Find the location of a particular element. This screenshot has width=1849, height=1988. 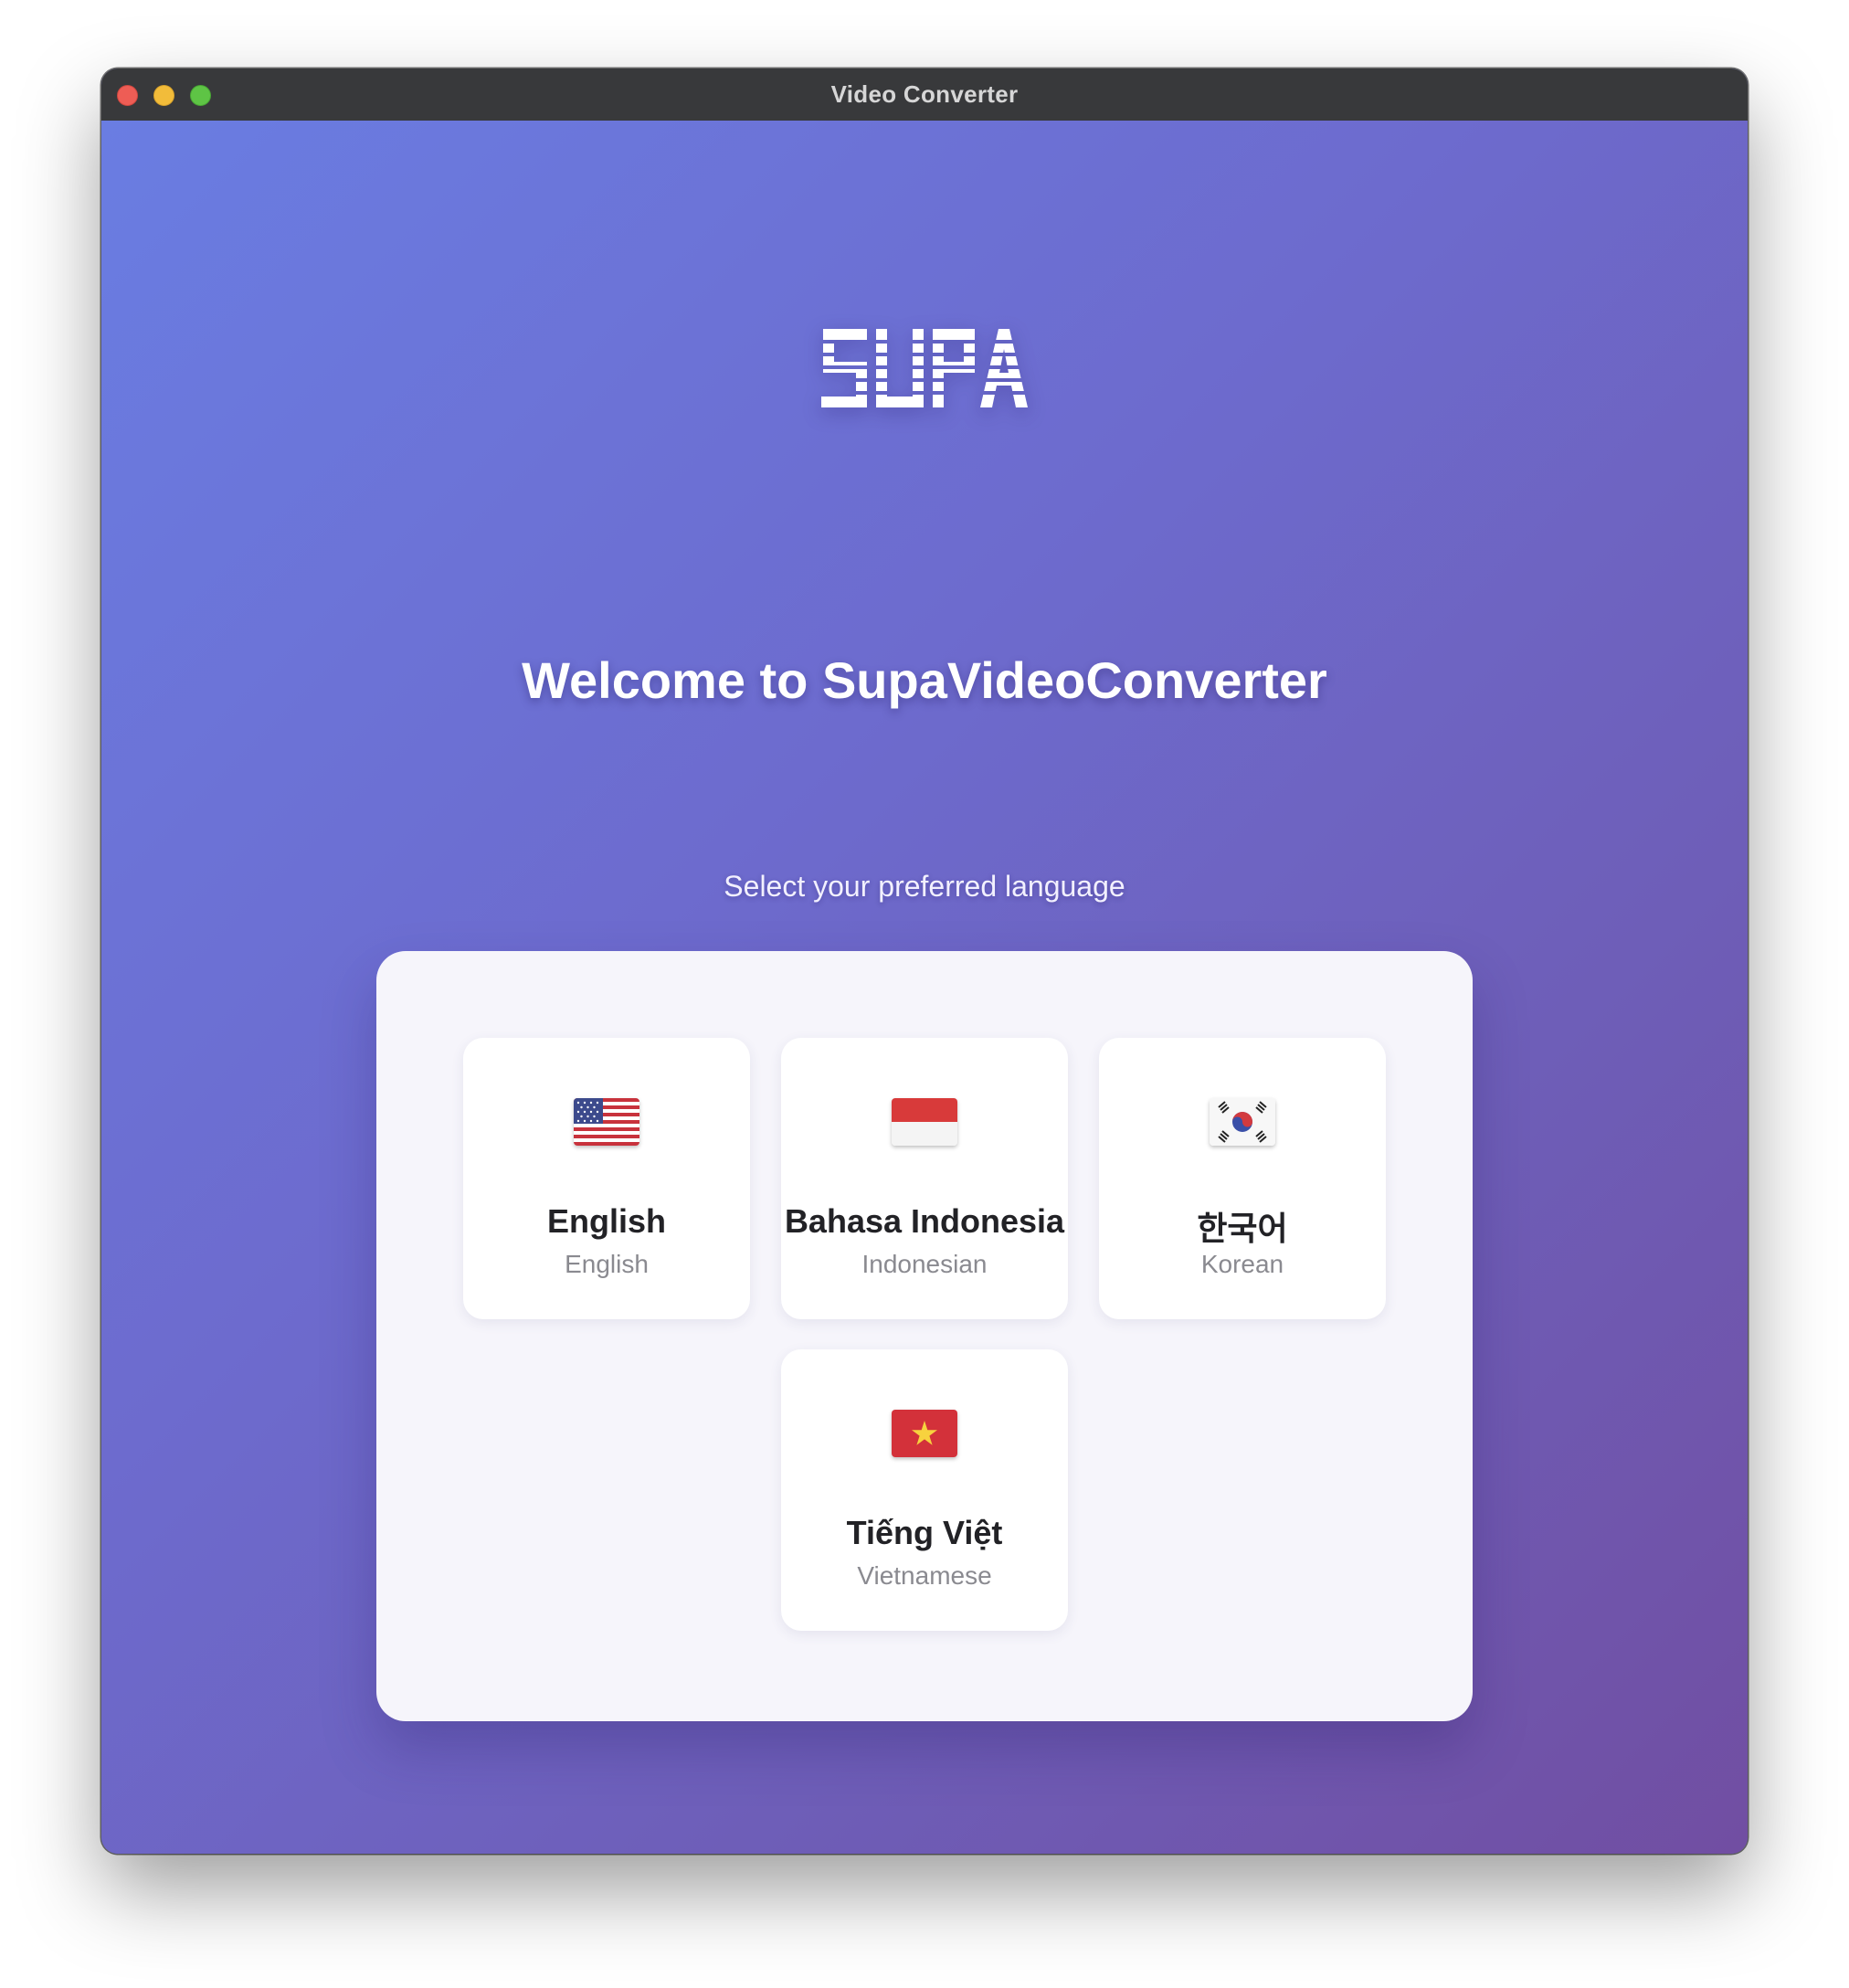

window-title: Video Converter is located at coordinates (924, 94).